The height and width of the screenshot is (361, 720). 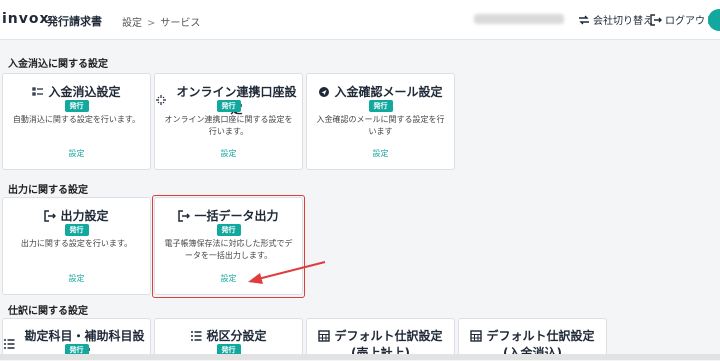 I want to click on annotation-arrow, so click(x=287, y=272).